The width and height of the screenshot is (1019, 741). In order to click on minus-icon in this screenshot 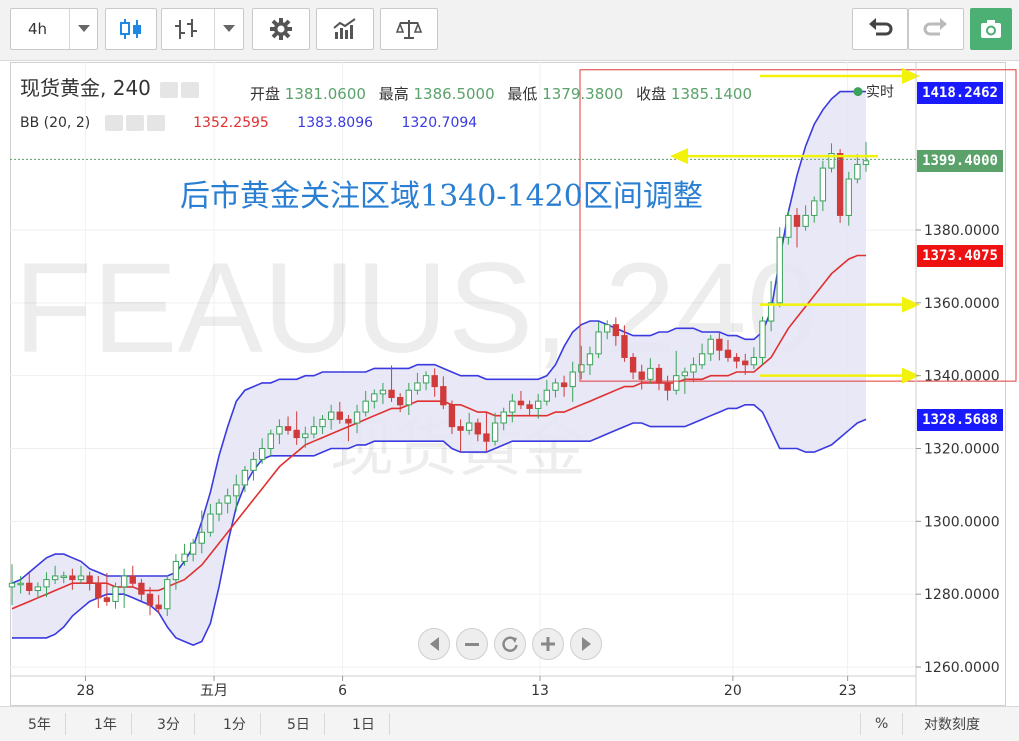, I will do `click(472, 644)`.